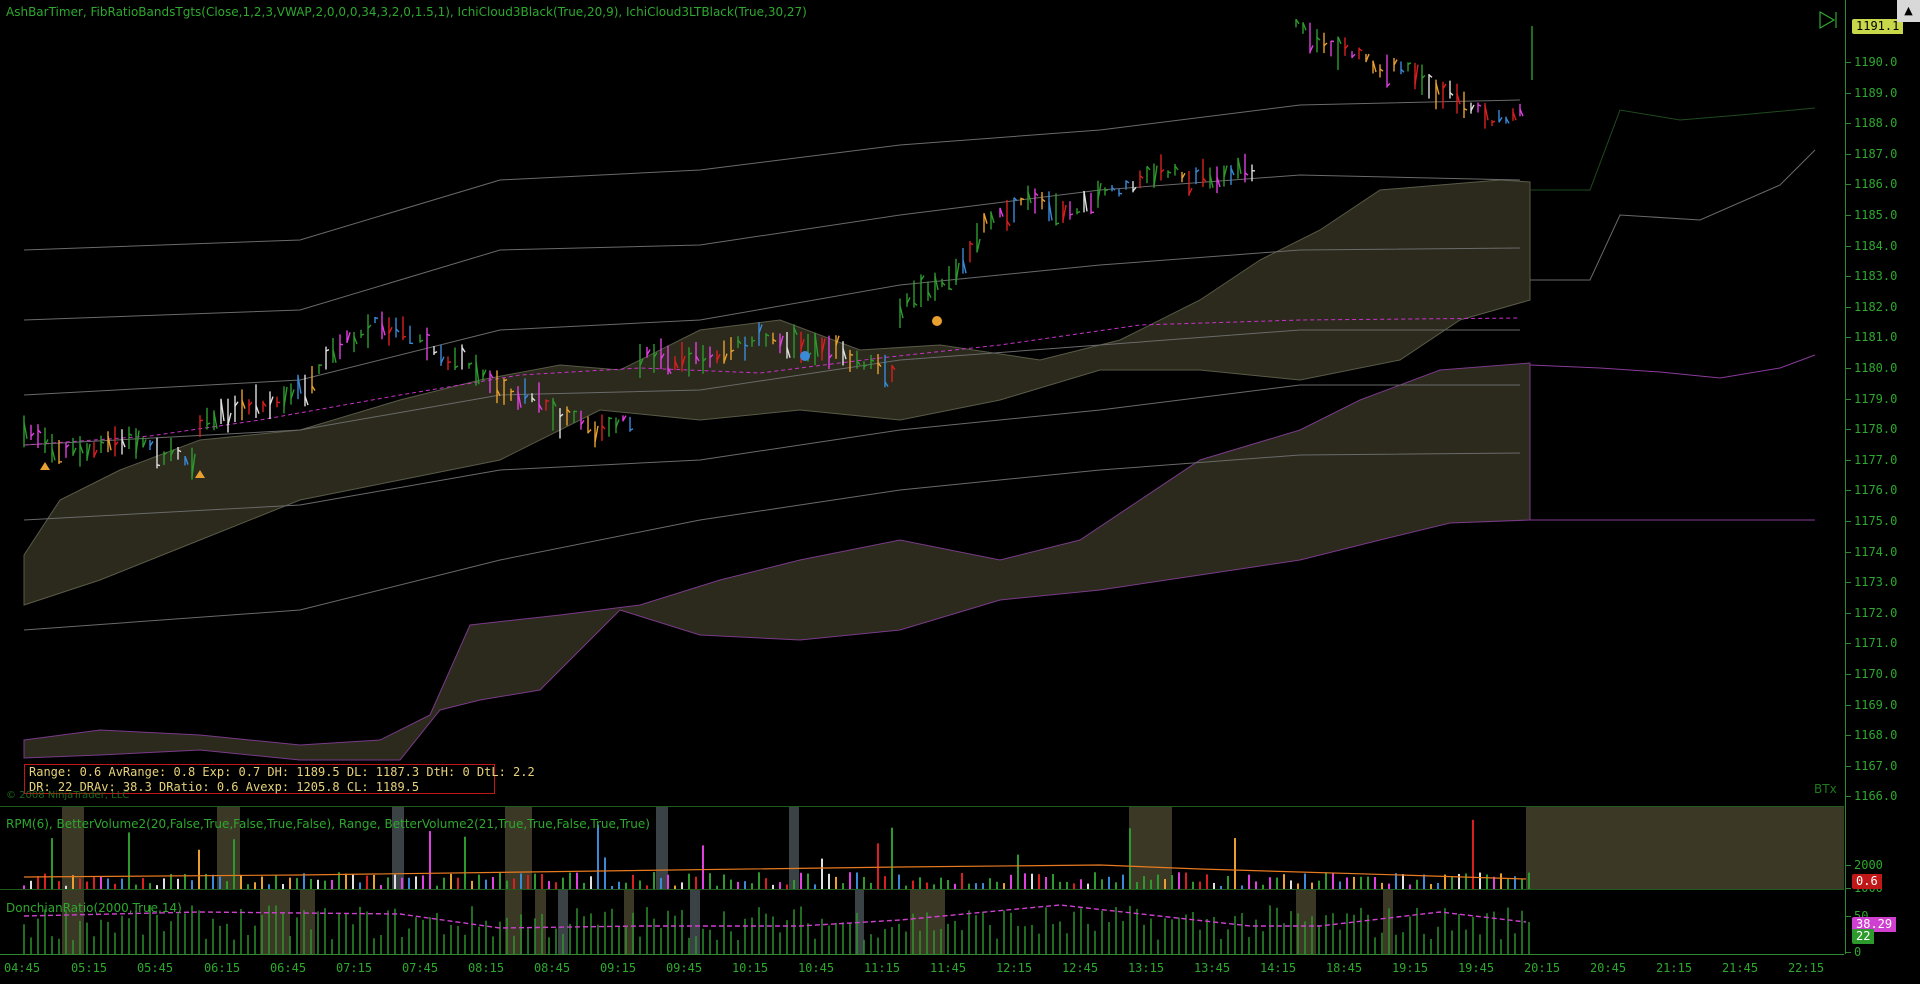  Describe the element at coordinates (1867, 881) in the screenshot. I see `range-badge: 0.6` at that location.